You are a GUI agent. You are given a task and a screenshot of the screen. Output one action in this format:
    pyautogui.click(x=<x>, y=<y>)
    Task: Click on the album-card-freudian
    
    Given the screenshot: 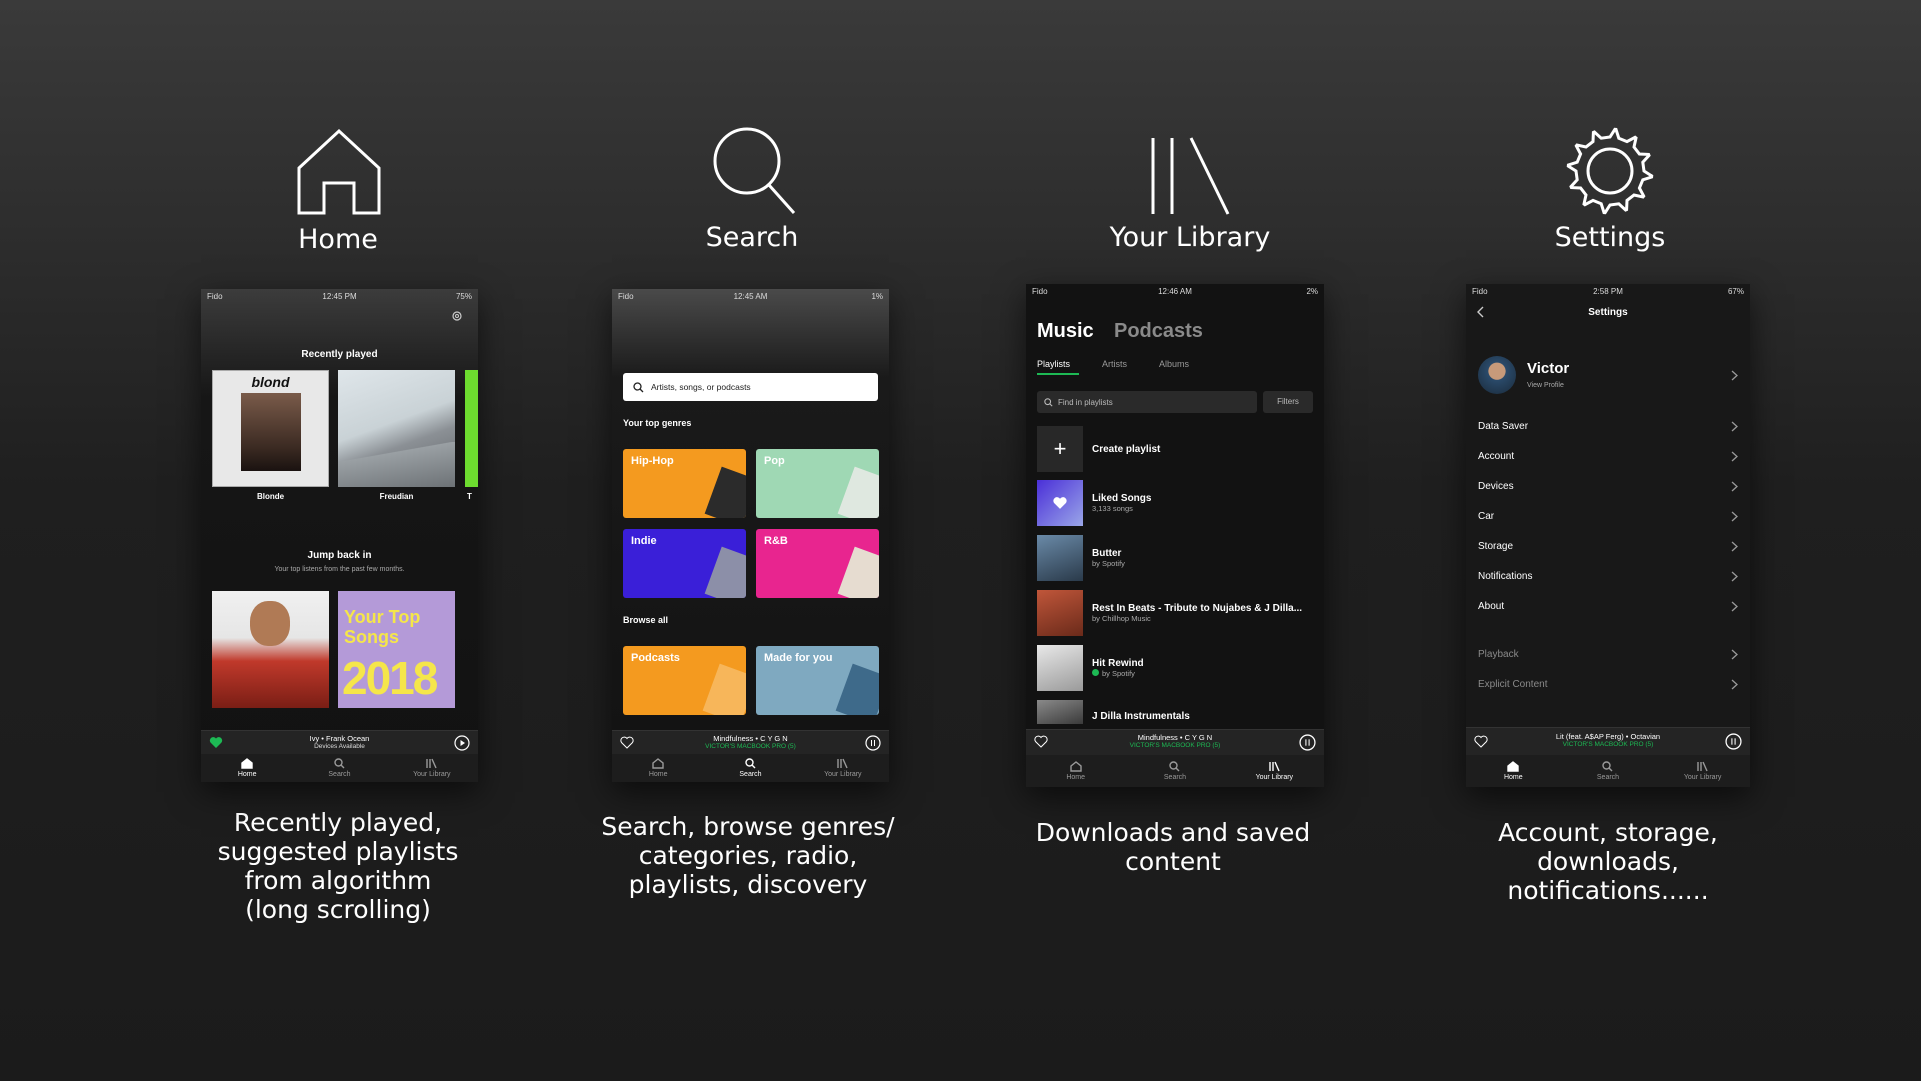 What is the action you would take?
    pyautogui.click(x=396, y=428)
    